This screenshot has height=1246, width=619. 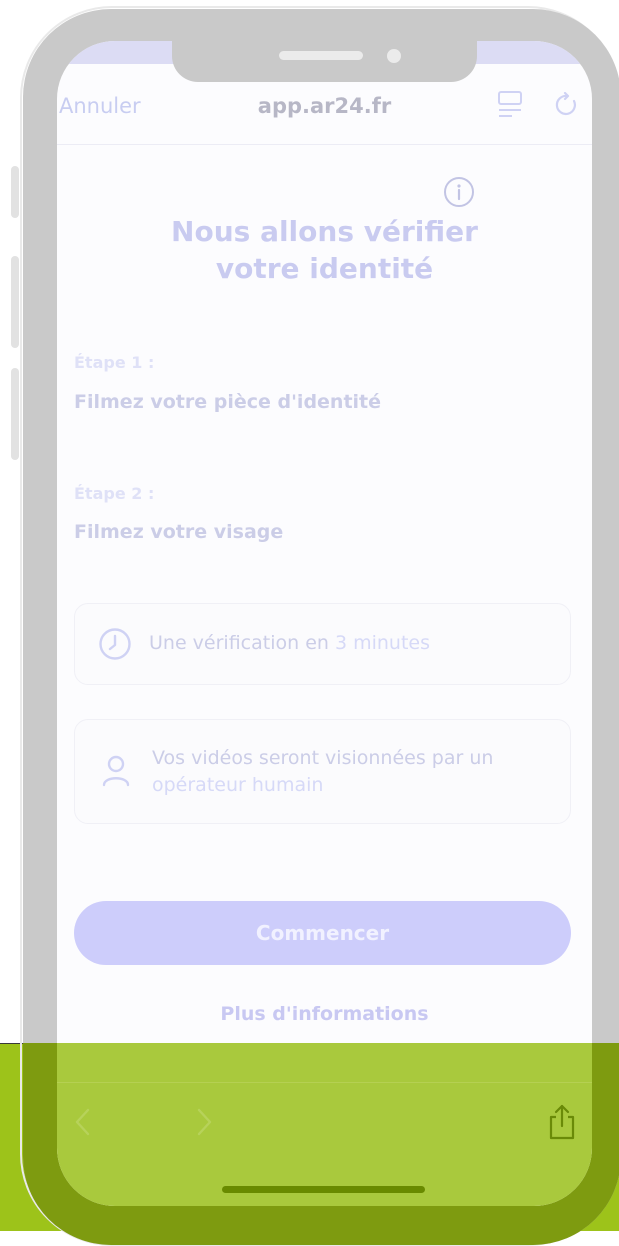 What do you see at coordinates (15, 414) in the screenshot?
I see `volume-down-button` at bounding box center [15, 414].